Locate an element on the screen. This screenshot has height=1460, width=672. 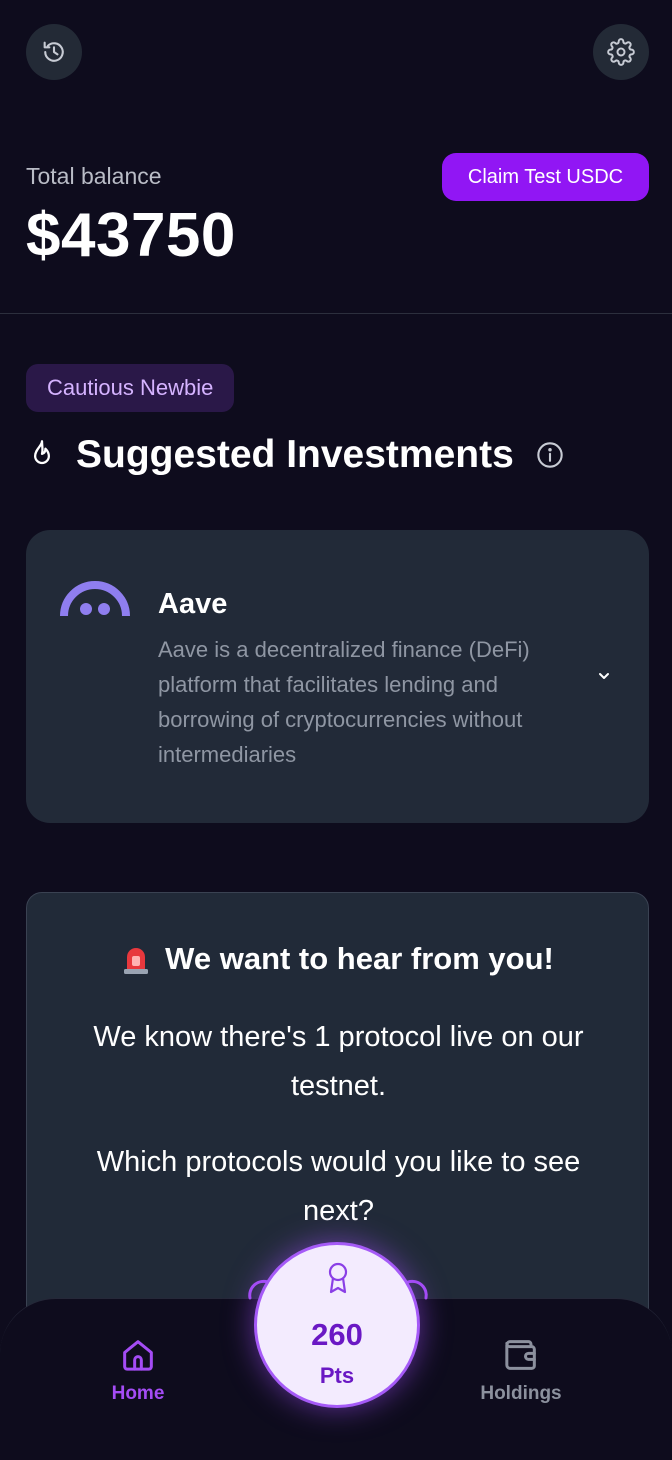
gear-icon is located at coordinates (621, 52).